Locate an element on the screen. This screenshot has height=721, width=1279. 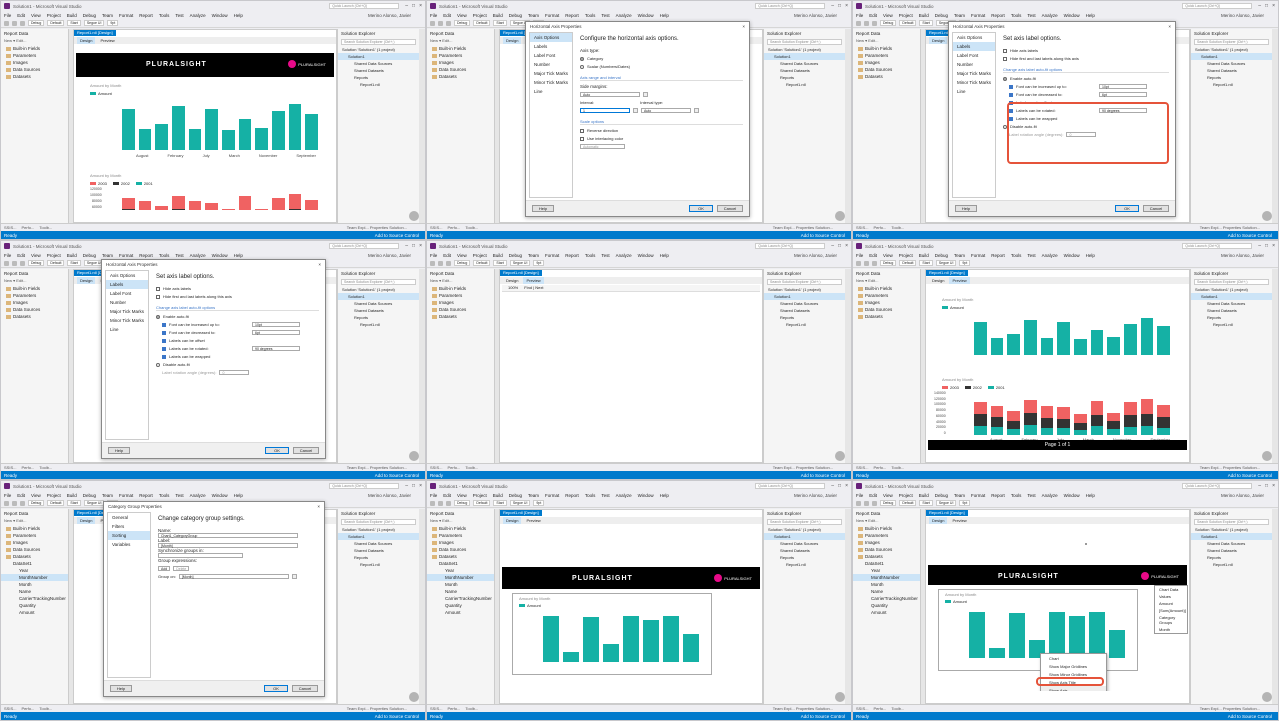
nav-item: Minor Tick Marks is located at coordinates (551, 82).